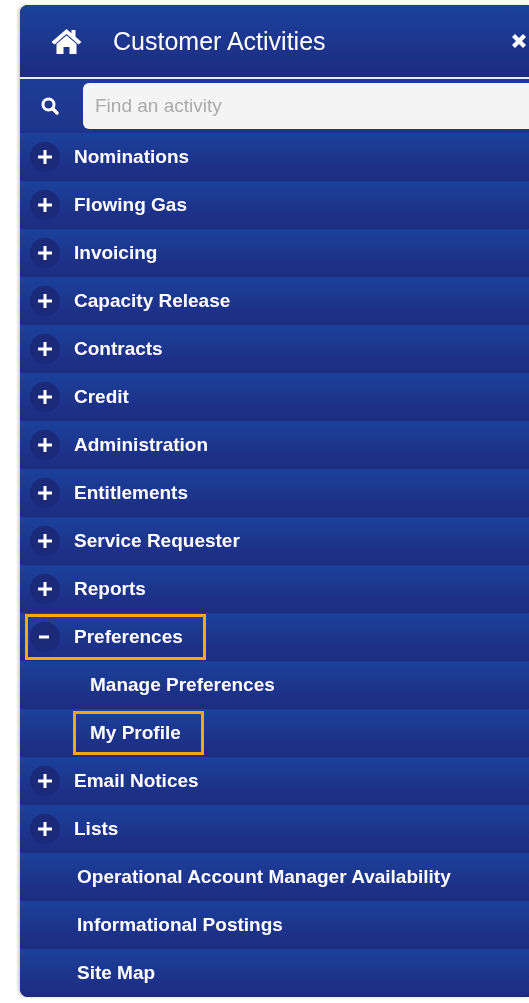 This screenshot has width=529, height=1003. Describe the element at coordinates (264, 877) in the screenshot. I see `menu-label: Operational Account Manager Availability` at that location.